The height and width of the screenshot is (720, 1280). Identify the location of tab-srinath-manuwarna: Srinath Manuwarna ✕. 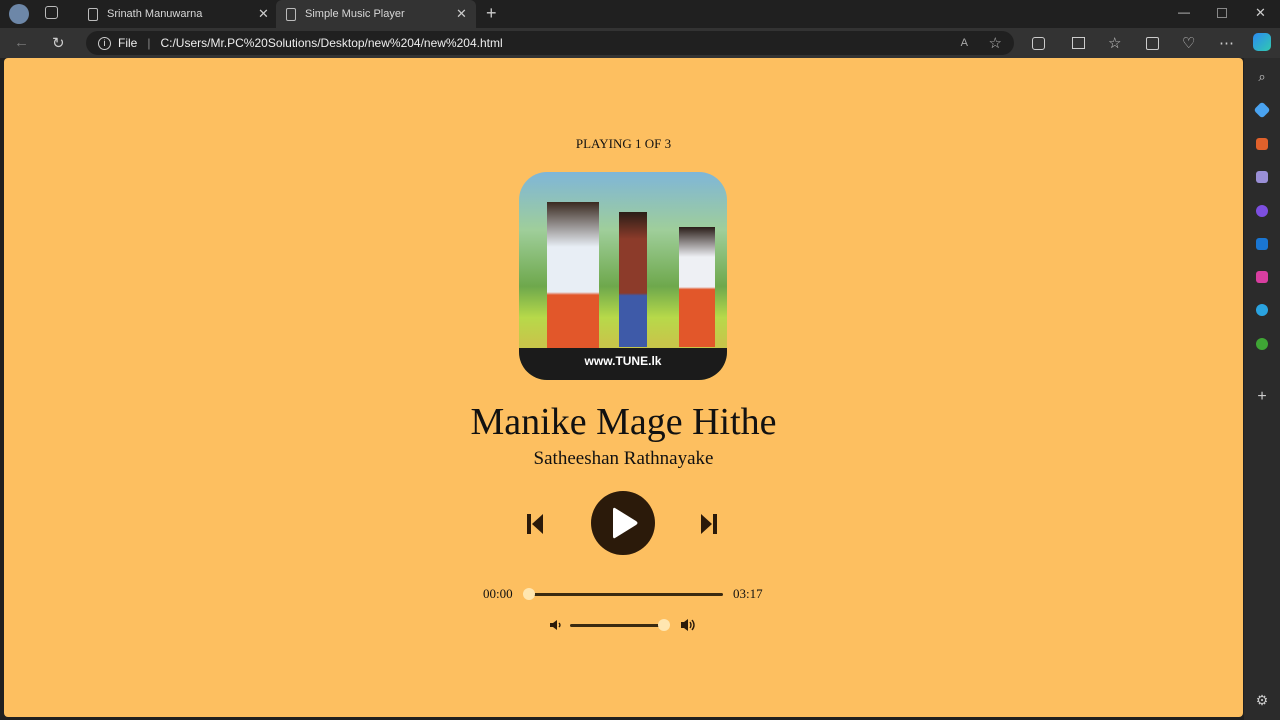
(176, 14).